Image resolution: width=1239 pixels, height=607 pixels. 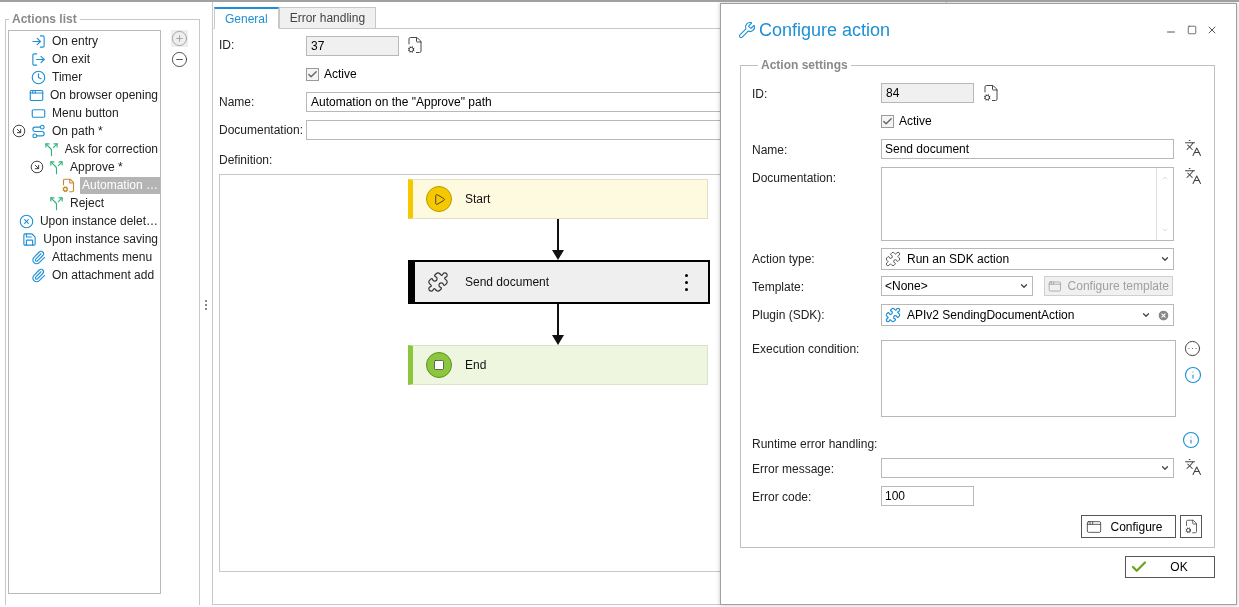 What do you see at coordinates (179, 59) in the screenshot?
I see `remove-icon` at bounding box center [179, 59].